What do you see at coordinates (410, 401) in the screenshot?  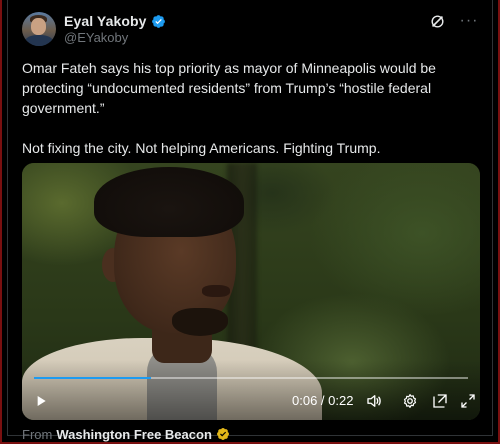 I see `settings-icon` at bounding box center [410, 401].